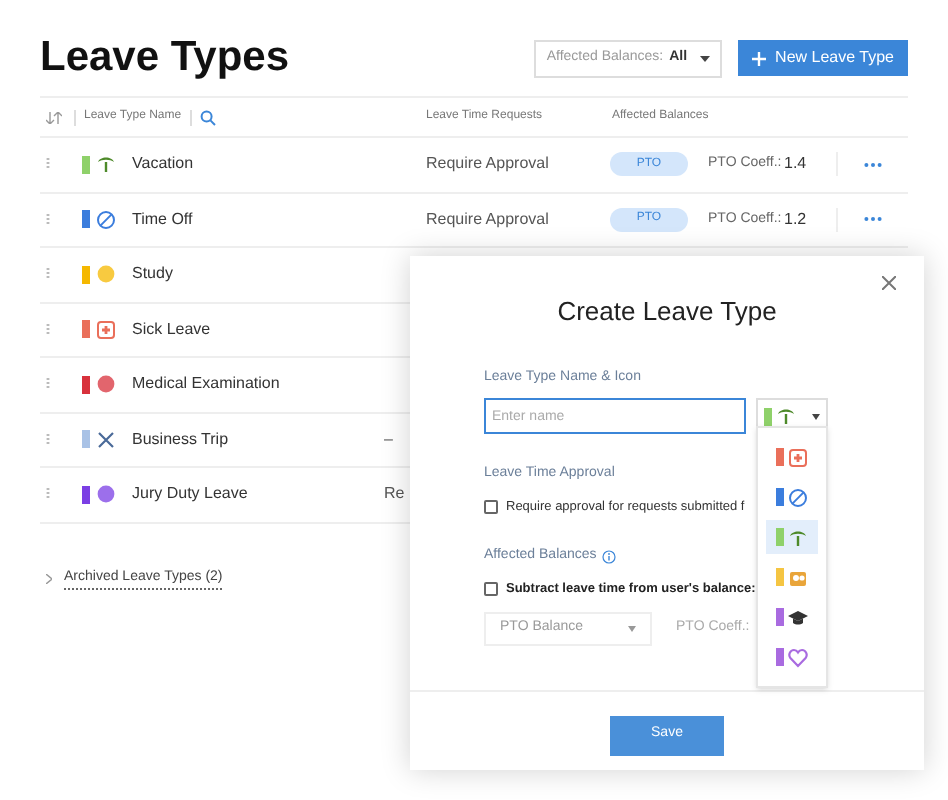 This screenshot has height=800, width=948. What do you see at coordinates (206, 384) in the screenshot?
I see `leave-type-name: Medical Examination` at bounding box center [206, 384].